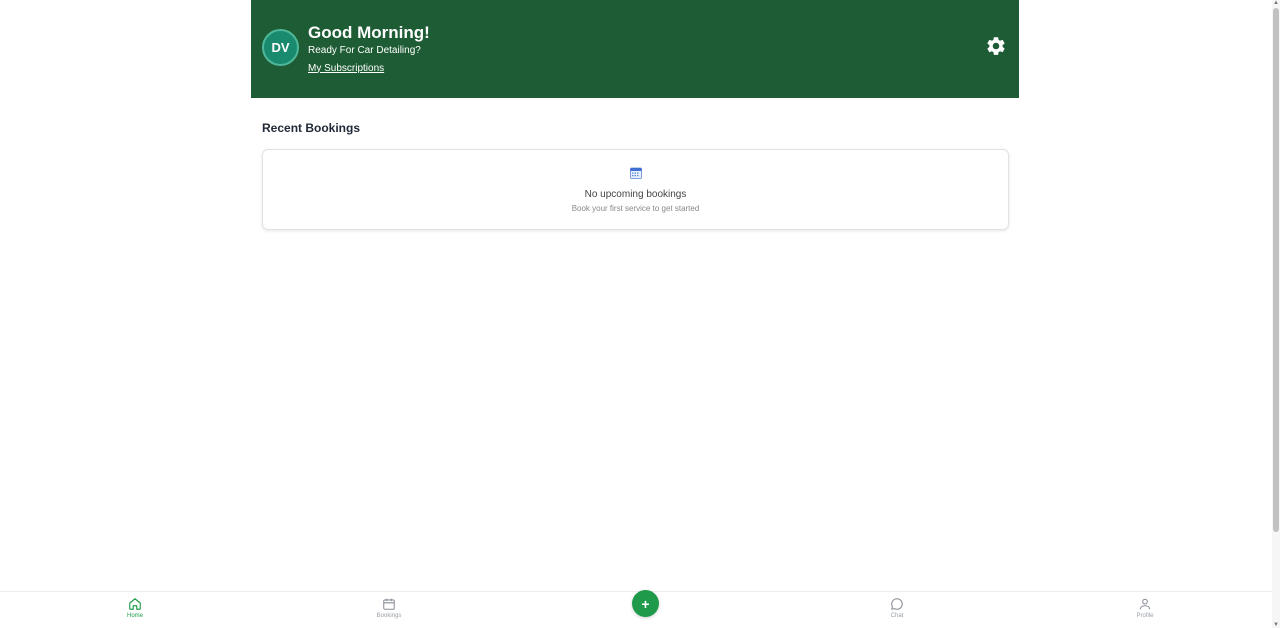 Image resolution: width=1280 pixels, height=628 pixels. I want to click on scroll-down-arrow-icon: ▼, so click(1276, 625).